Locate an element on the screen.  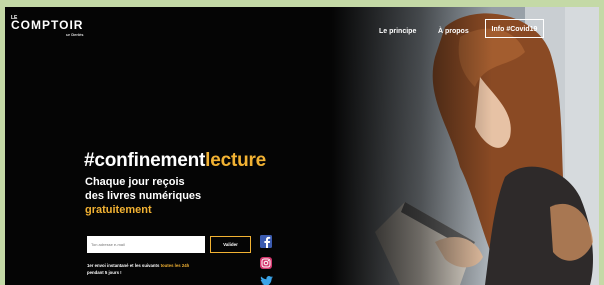
facebook-icon is located at coordinates (266, 241).